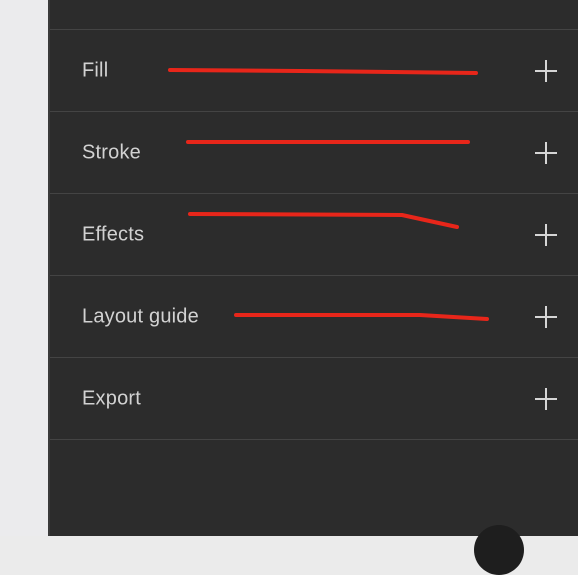  What do you see at coordinates (314, 399) in the screenshot?
I see `export-section: Export` at bounding box center [314, 399].